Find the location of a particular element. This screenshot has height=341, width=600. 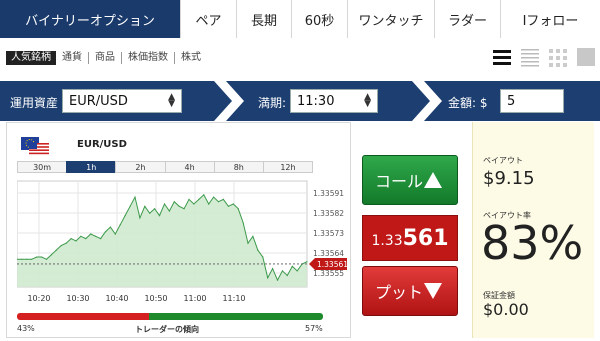

current-price-display: 1.33 561 is located at coordinates (410, 238).